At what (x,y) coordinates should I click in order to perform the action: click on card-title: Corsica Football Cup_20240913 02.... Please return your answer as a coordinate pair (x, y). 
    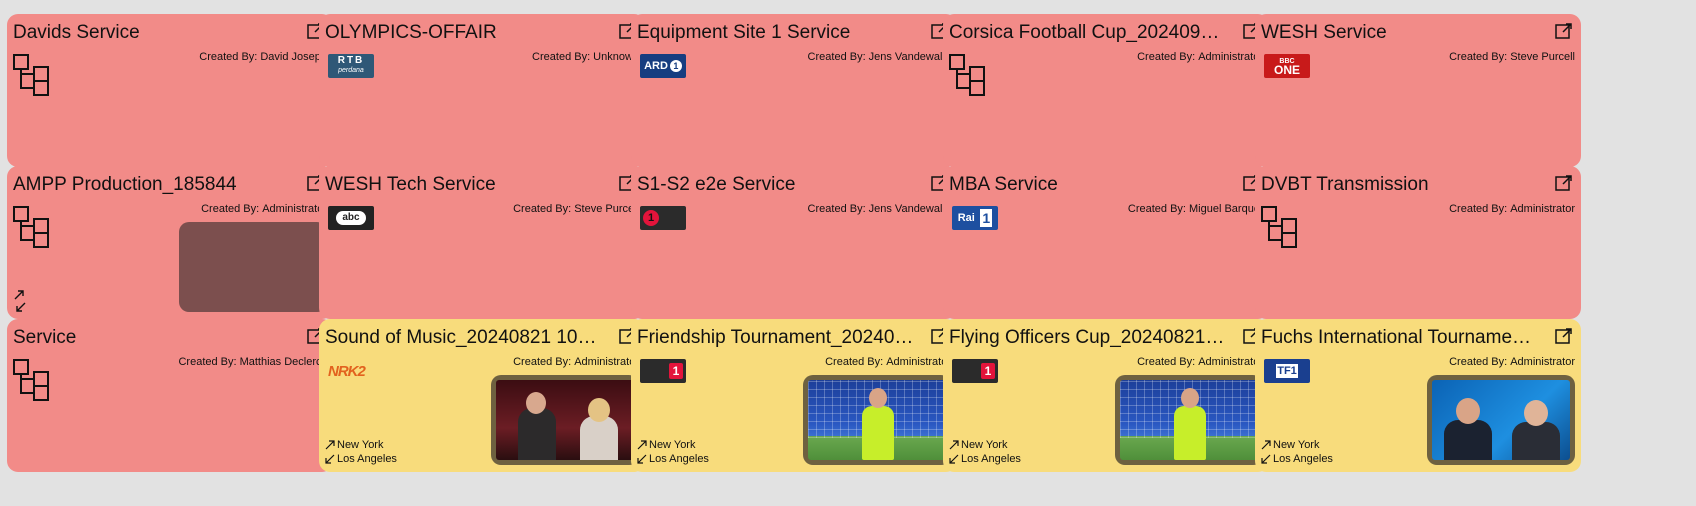
    Looking at the image, I should click on (1089, 32).